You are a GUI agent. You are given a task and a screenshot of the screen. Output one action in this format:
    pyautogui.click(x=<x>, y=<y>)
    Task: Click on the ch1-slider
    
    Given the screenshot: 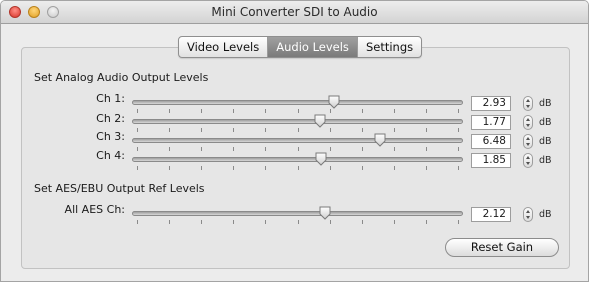 What is the action you would take?
    pyautogui.click(x=297, y=103)
    